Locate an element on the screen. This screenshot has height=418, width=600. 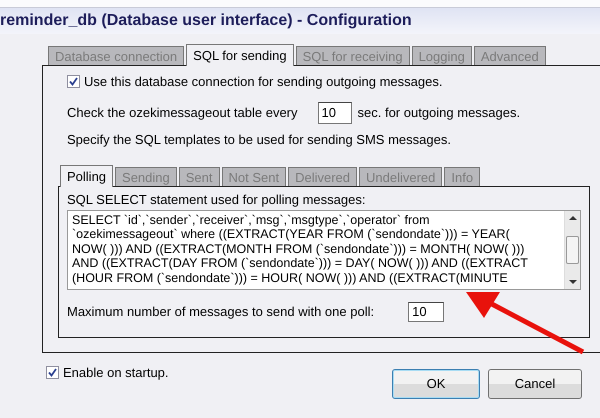
window-title: reminder_db (Database user interface) - Configuration is located at coordinates (300, 21).